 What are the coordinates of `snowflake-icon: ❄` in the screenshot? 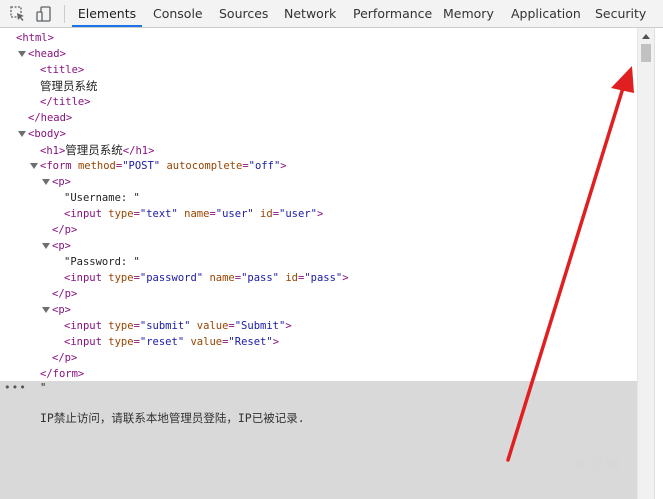 It's located at (581, 465).